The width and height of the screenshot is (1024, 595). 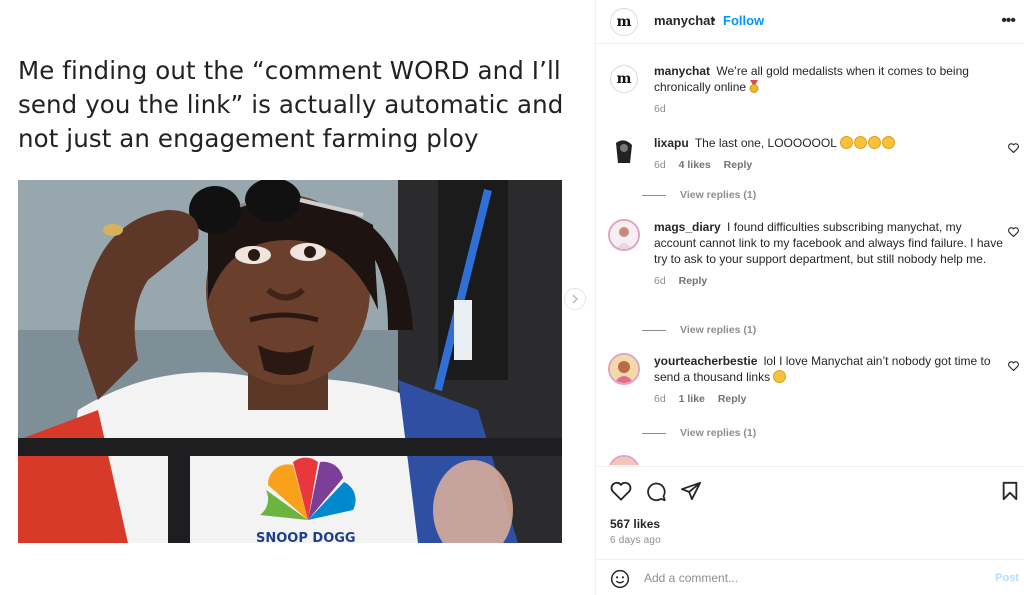 I want to click on comment-username: yourteacherbestie, so click(x=705, y=361).